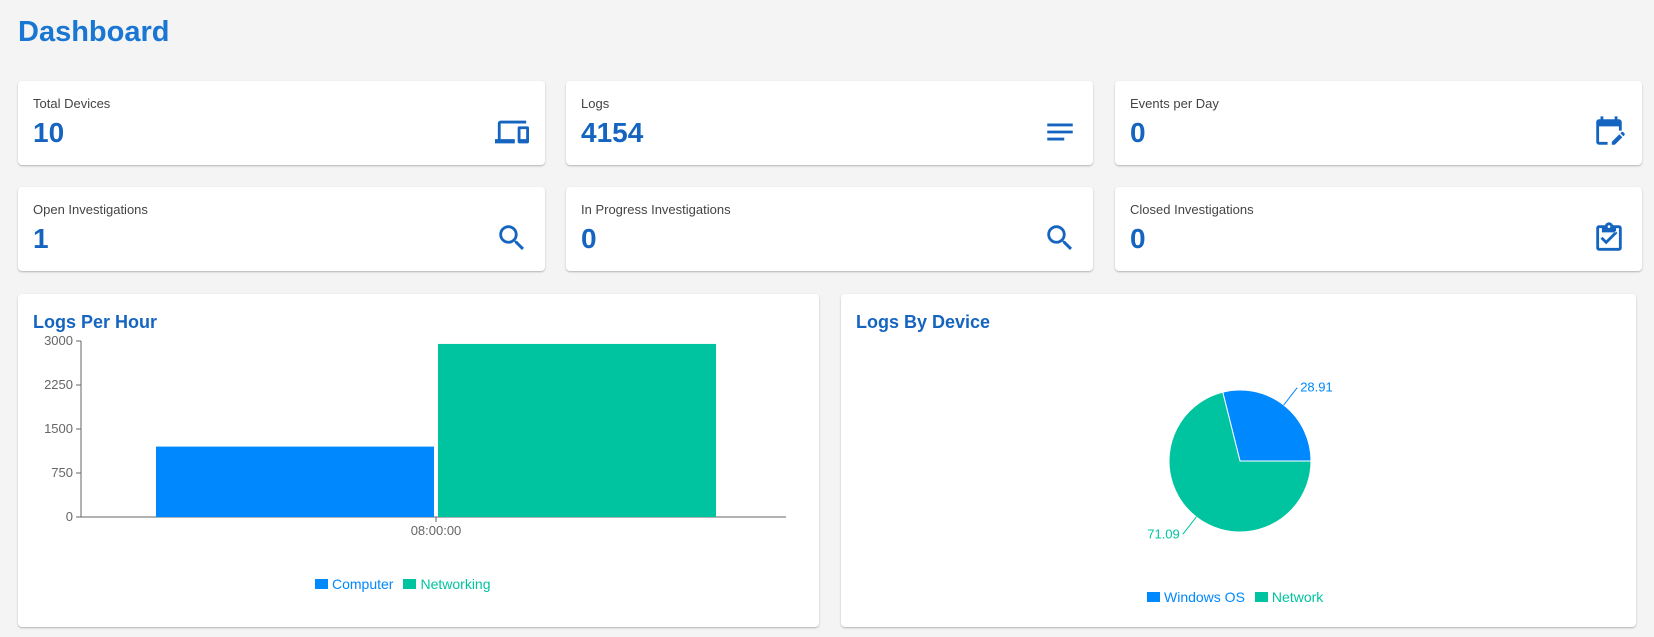 This screenshot has height=637, width=1654. What do you see at coordinates (94, 32) in the screenshot?
I see `page-title: Dashboard` at bounding box center [94, 32].